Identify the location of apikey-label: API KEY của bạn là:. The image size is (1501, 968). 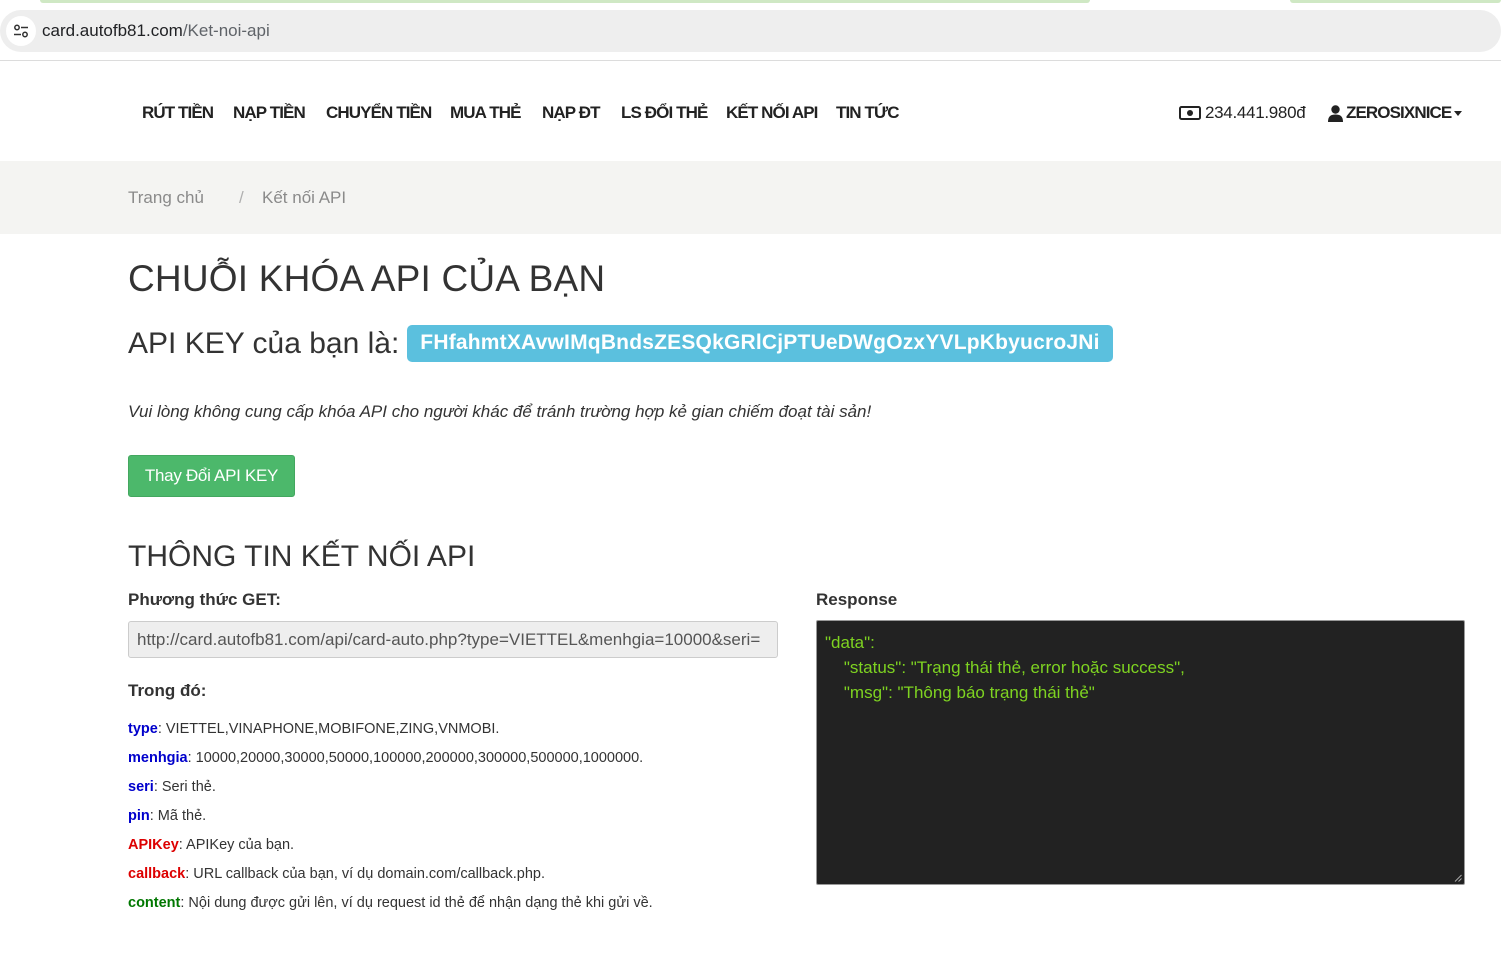
(264, 343).